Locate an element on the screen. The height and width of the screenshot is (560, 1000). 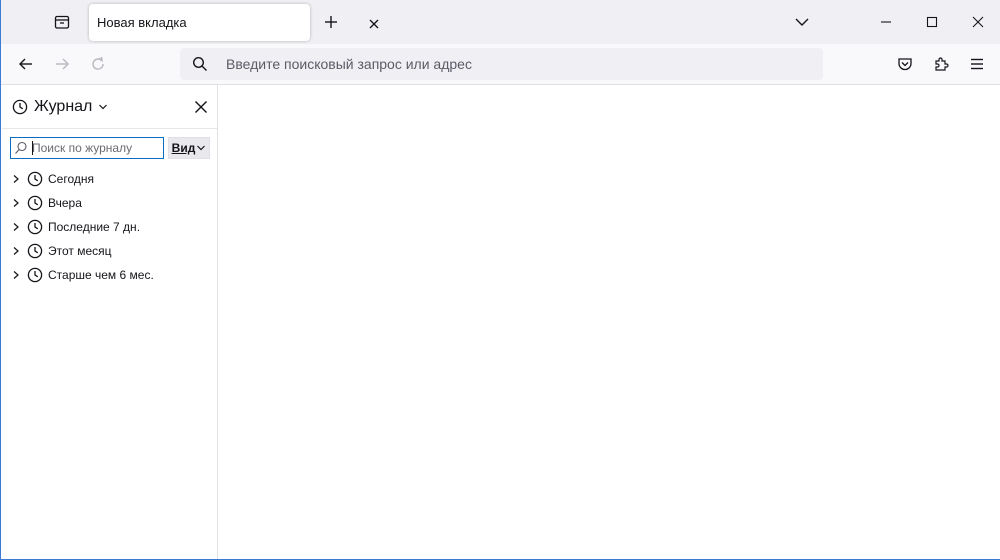
sidebar-header: Журнал is located at coordinates (109, 107).